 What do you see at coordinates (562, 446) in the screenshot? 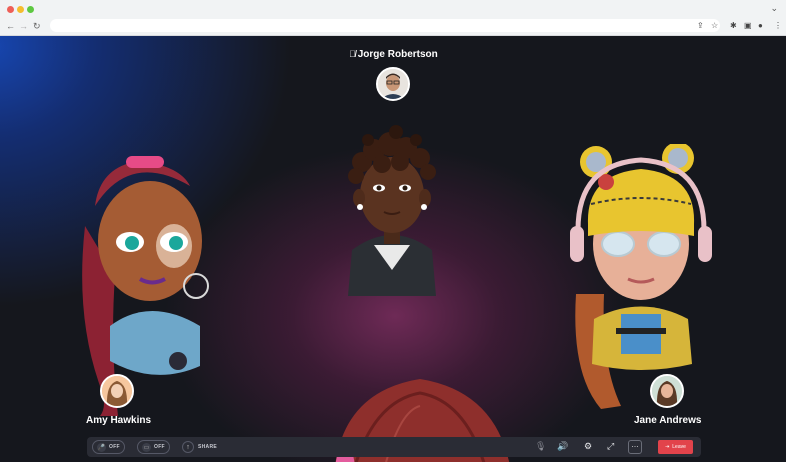
I see `volume-icon: 🔊` at bounding box center [562, 446].